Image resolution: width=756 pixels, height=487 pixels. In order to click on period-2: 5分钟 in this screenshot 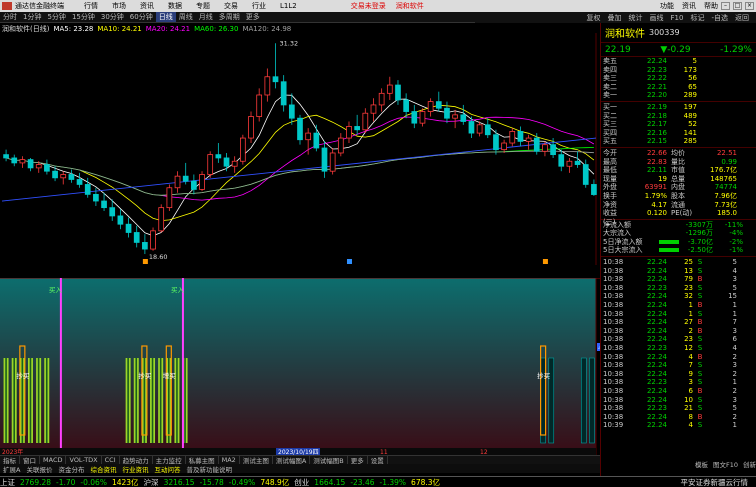, I will do `click(56, 17)`.